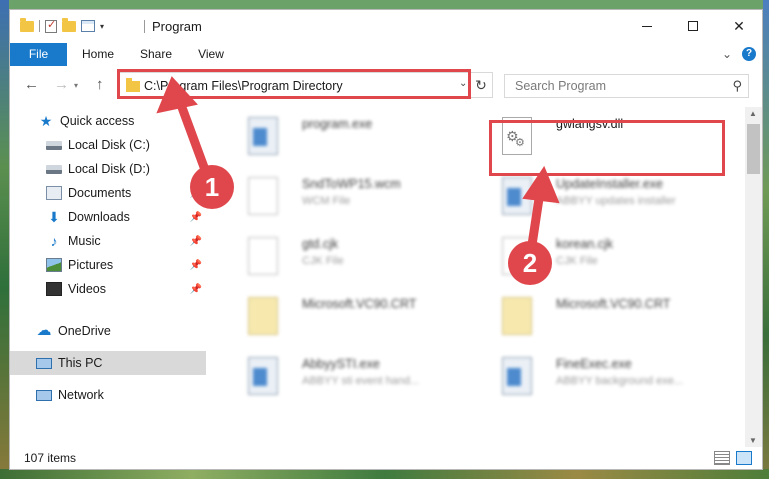 This screenshot has width=769, height=479. I want to click on pictures-icon, so click(54, 265).